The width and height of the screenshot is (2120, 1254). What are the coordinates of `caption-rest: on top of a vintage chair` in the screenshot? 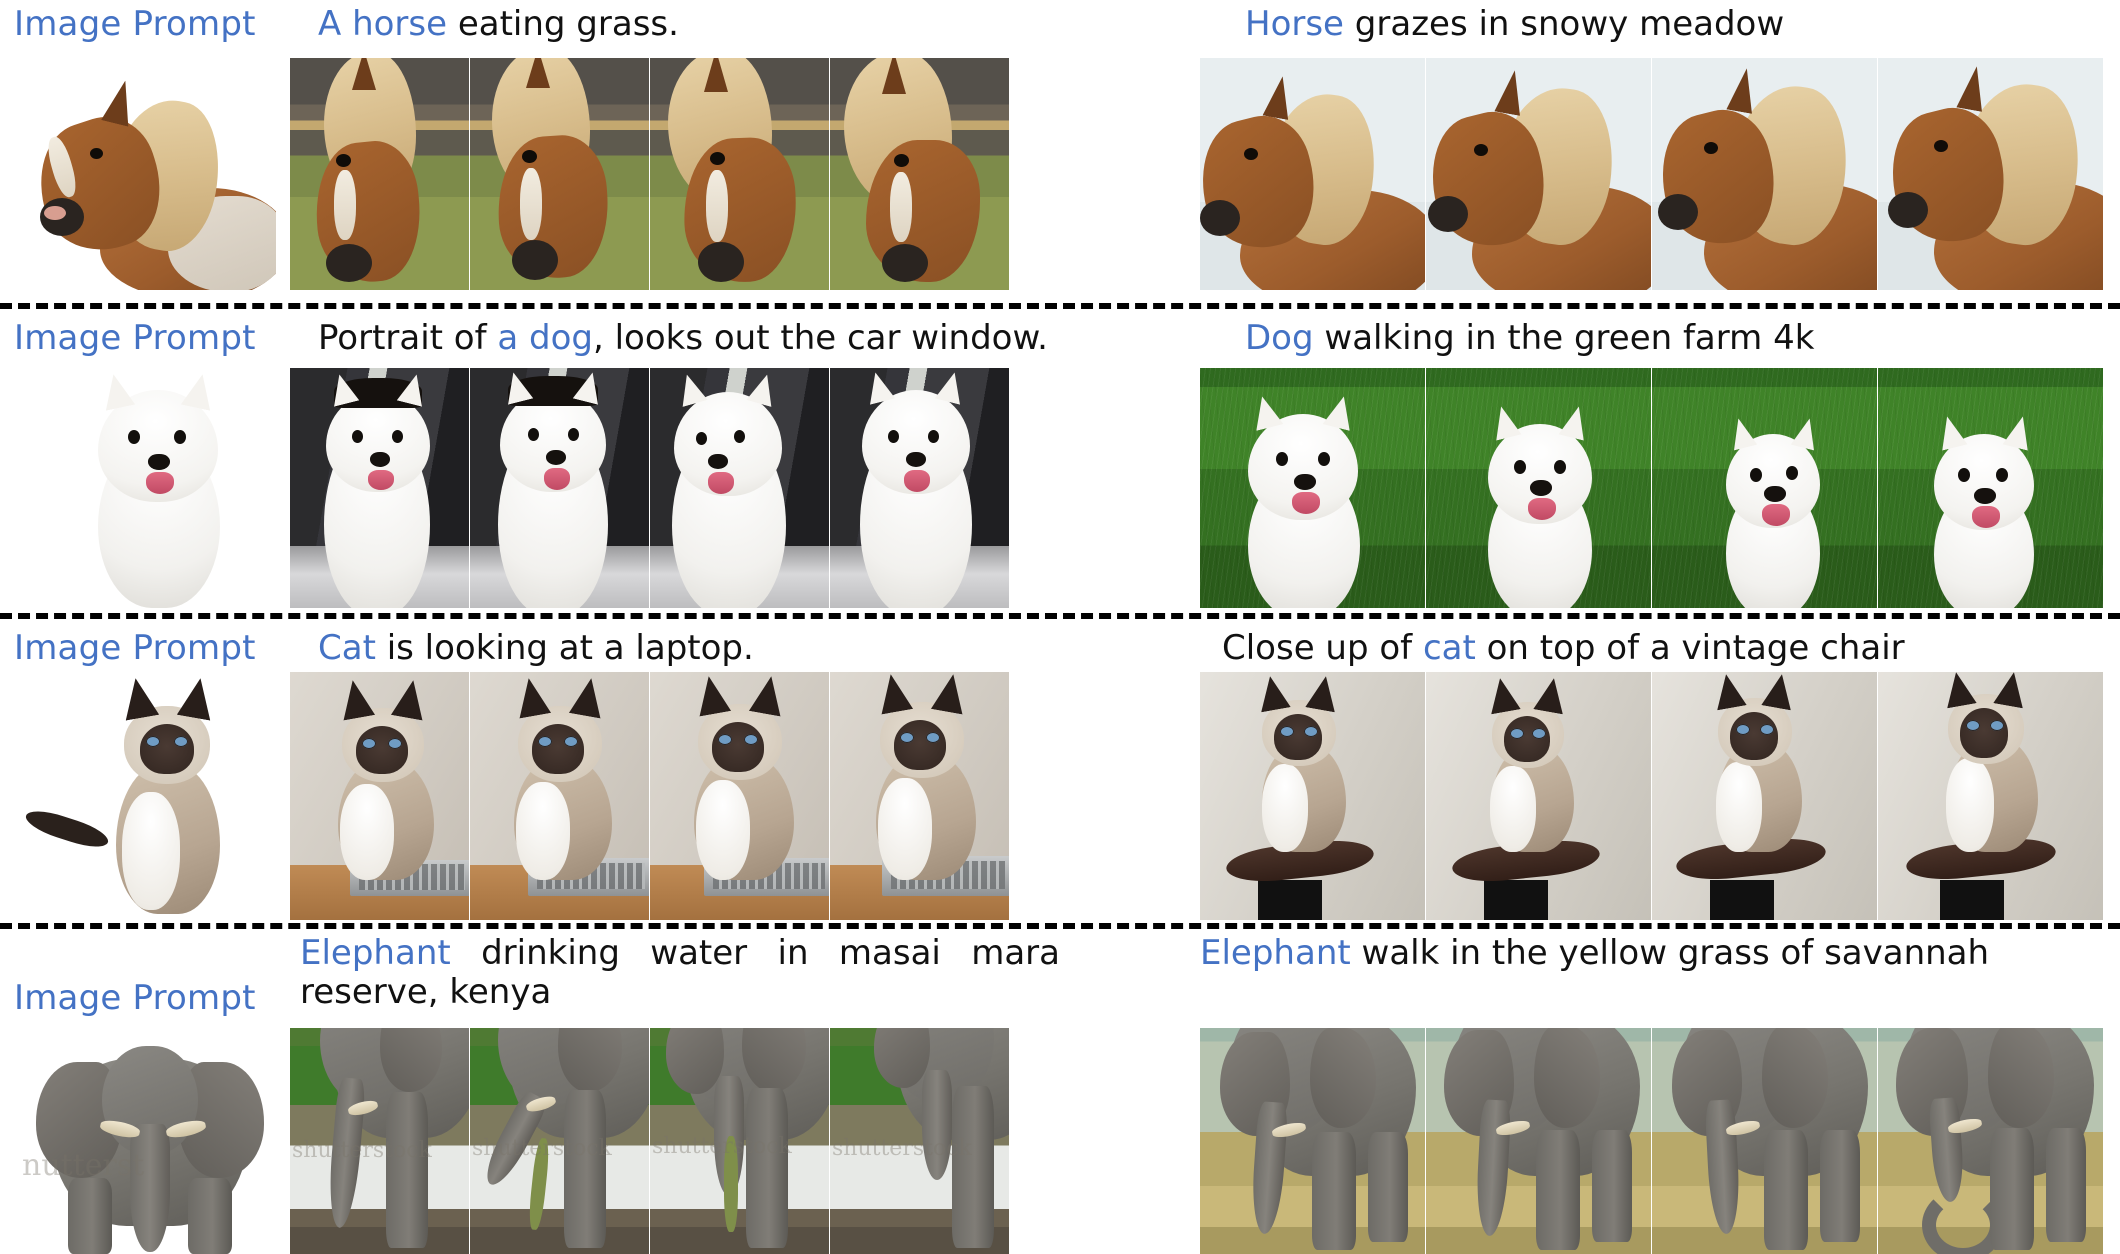 It's located at (1690, 648).